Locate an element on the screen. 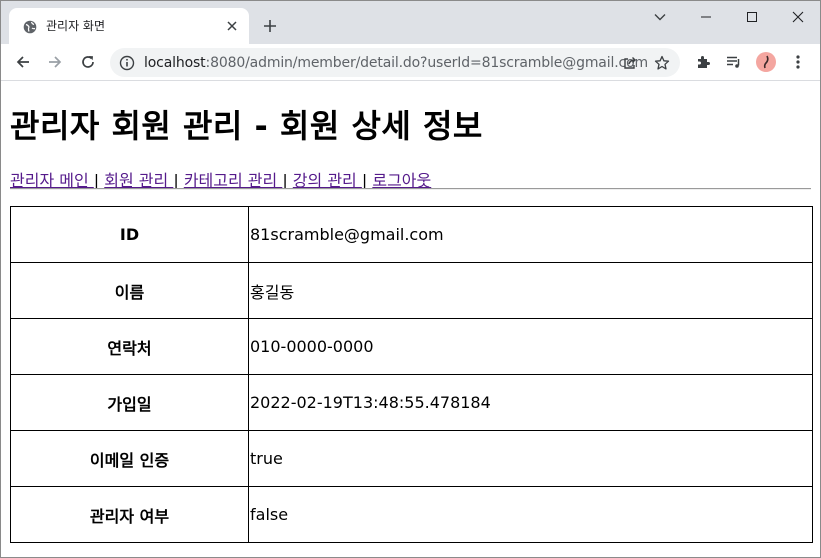 The width and height of the screenshot is (821, 558). browser-tab: 관리자 화면 is located at coordinates (129, 26).